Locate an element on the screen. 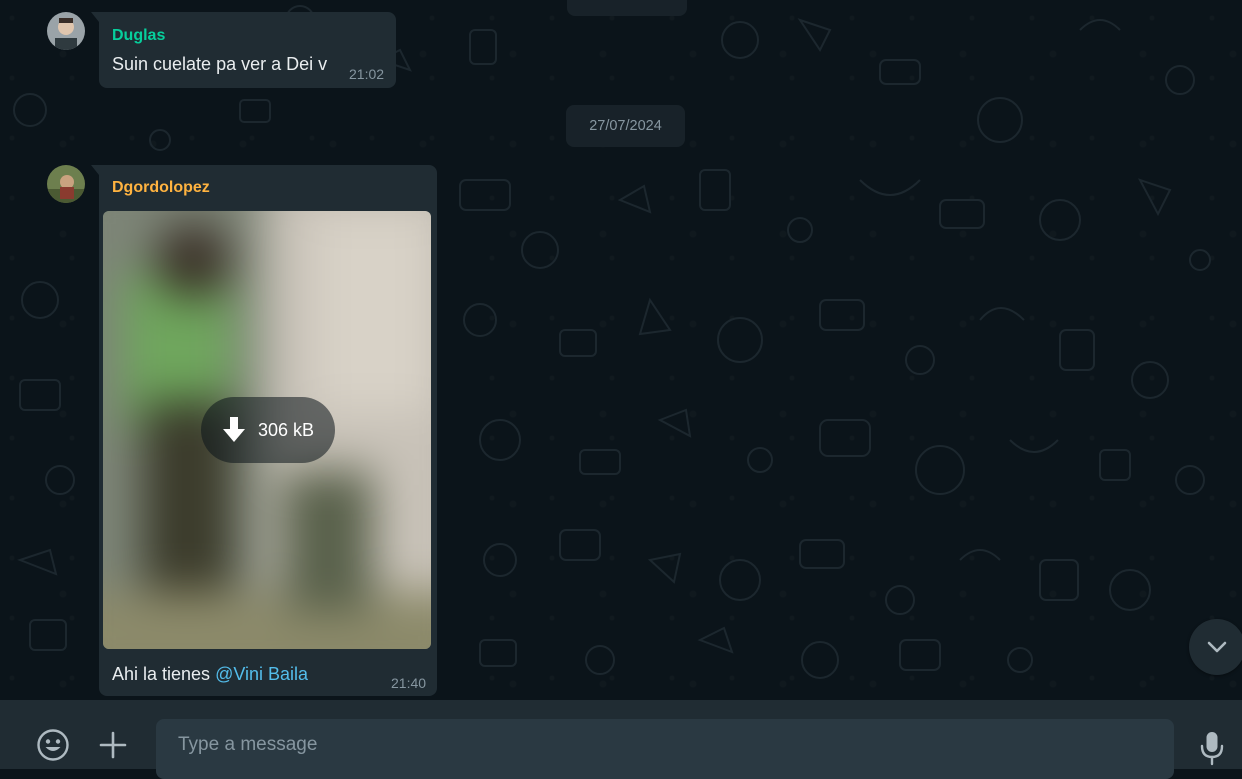  sender-name: Dgordolopez is located at coordinates (161, 188).